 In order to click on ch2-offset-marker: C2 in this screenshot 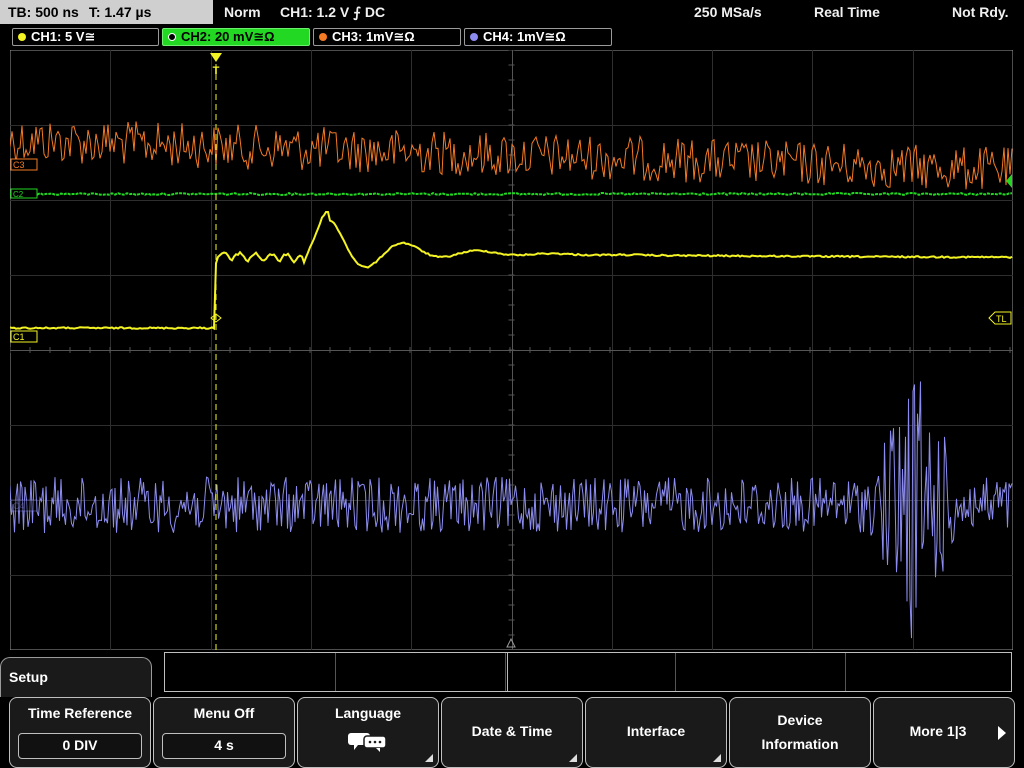, I will do `click(24, 193)`.